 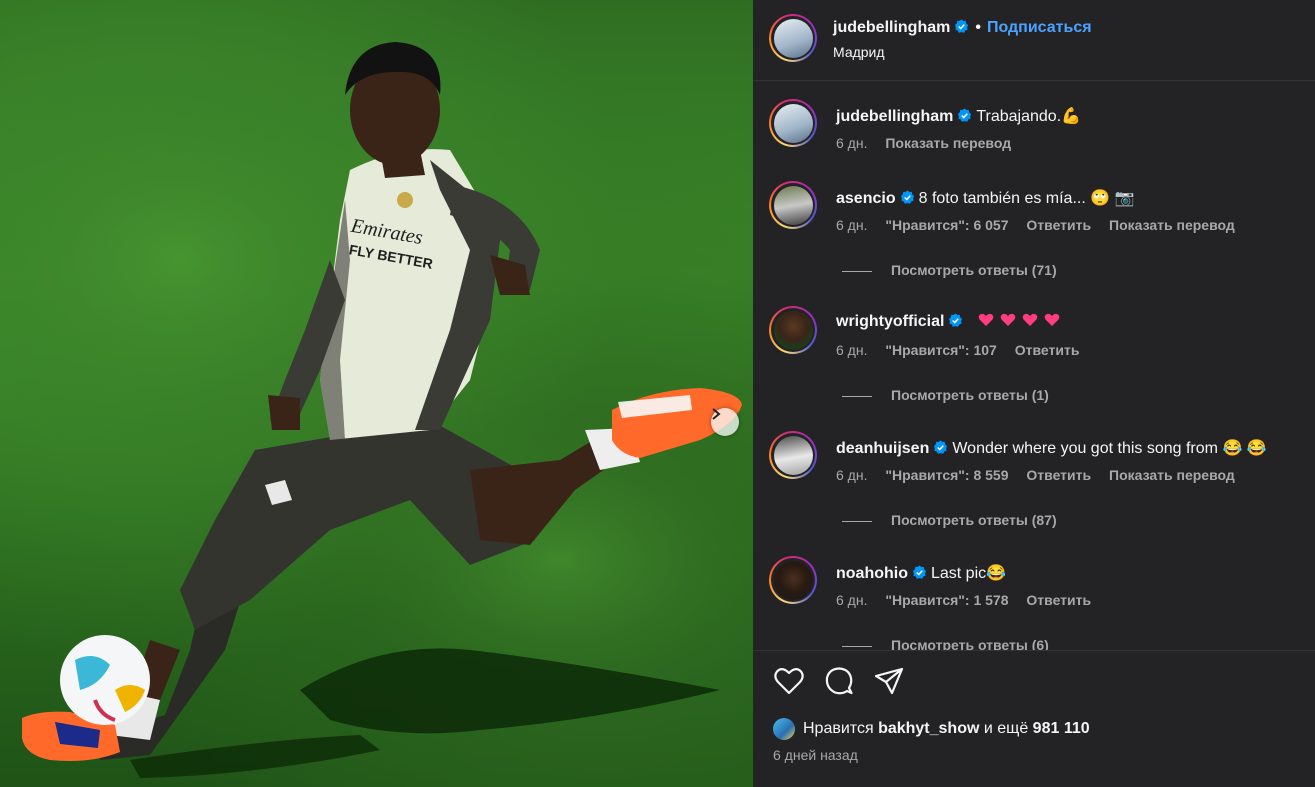 I want to click on view-replies-button: Посмотреть ответы (1), so click(x=945, y=395).